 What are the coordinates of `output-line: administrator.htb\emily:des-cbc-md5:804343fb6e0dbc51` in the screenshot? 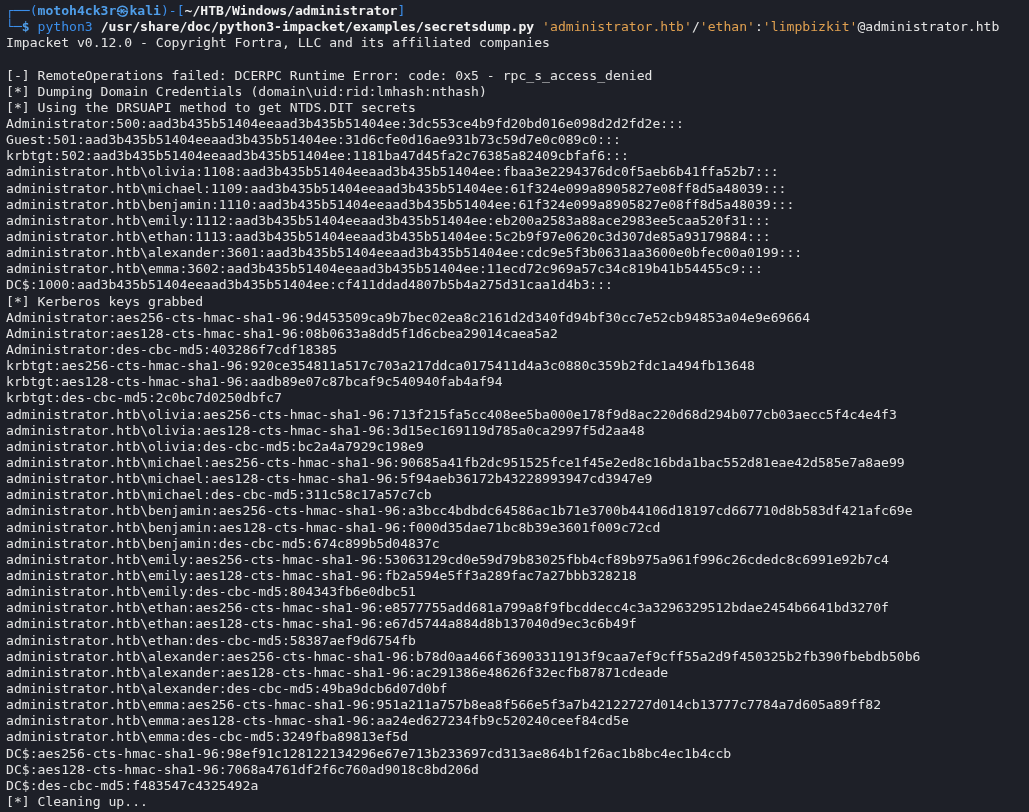 It's located at (211, 592).